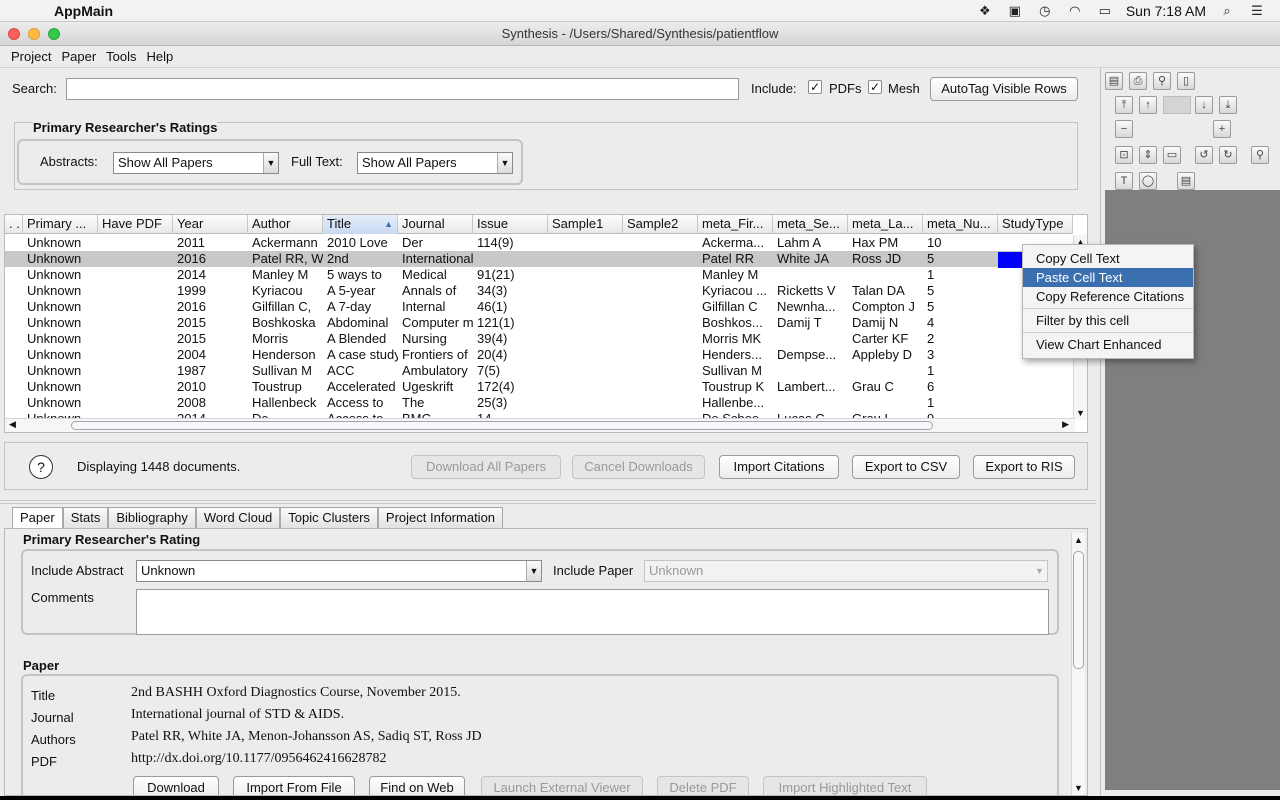  What do you see at coordinates (285, 275) in the screenshot?
I see `table-cell-author: Manley M` at bounding box center [285, 275].